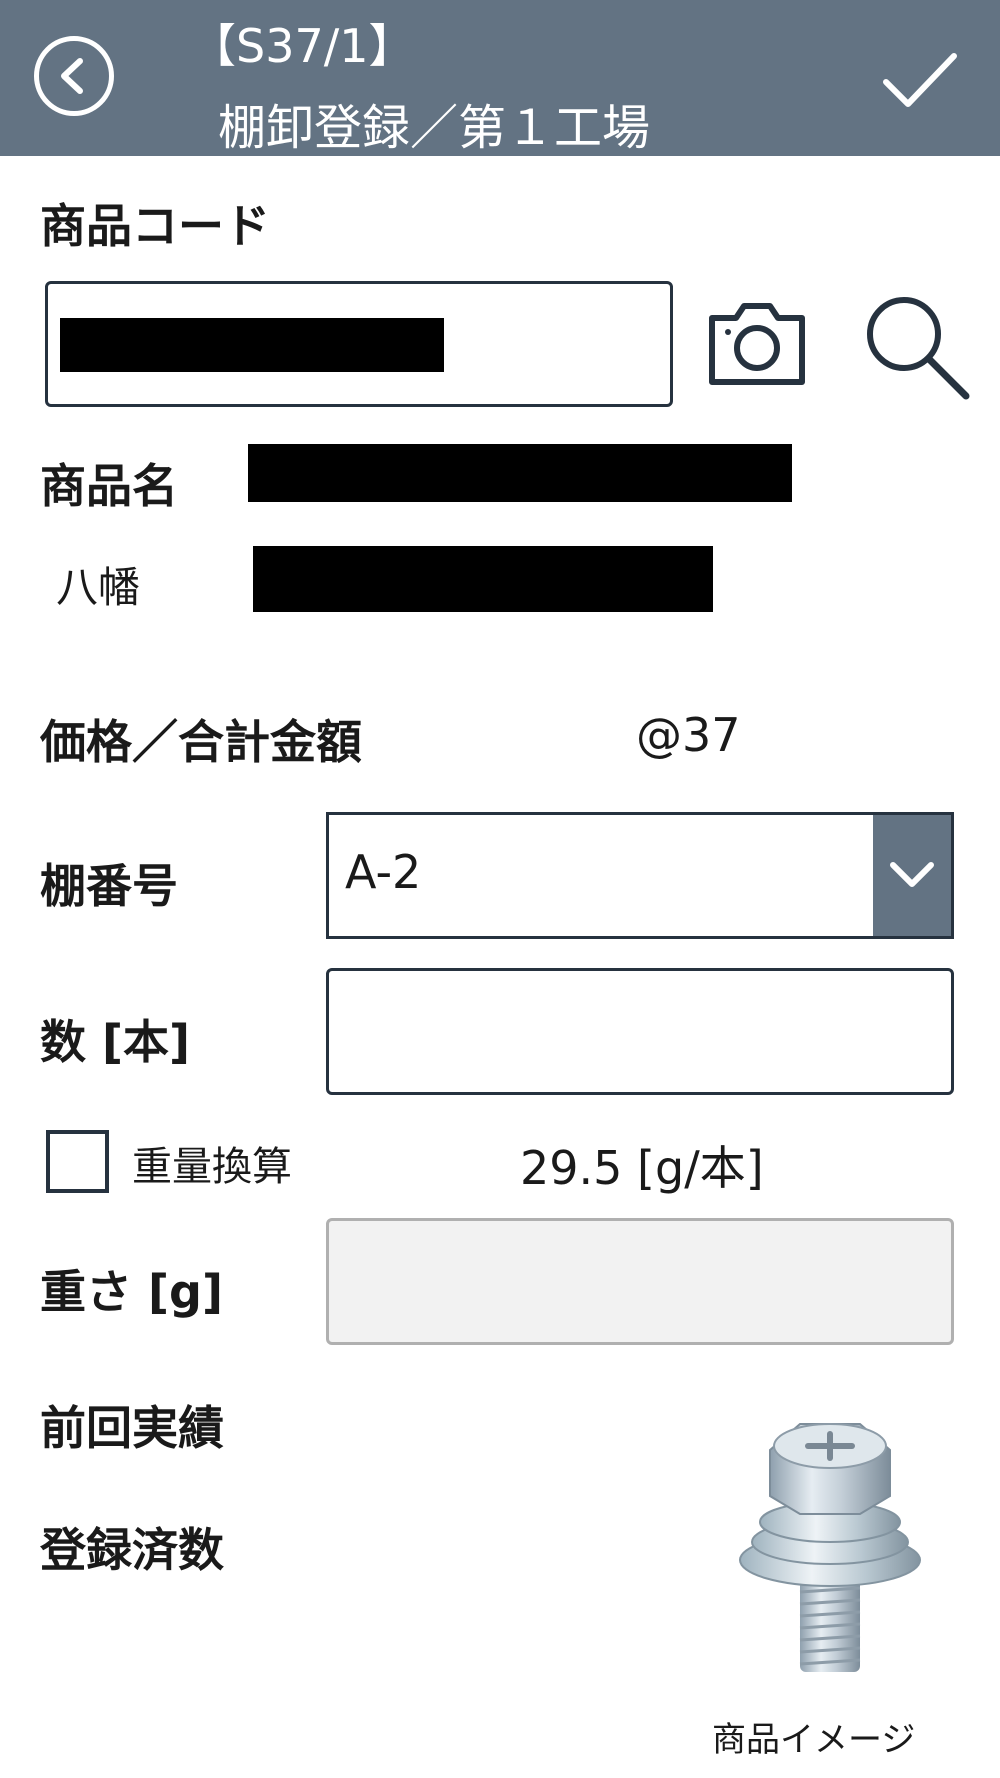 Image resolution: width=1000 pixels, height=1778 pixels. I want to click on confirm-button, so click(920, 81).